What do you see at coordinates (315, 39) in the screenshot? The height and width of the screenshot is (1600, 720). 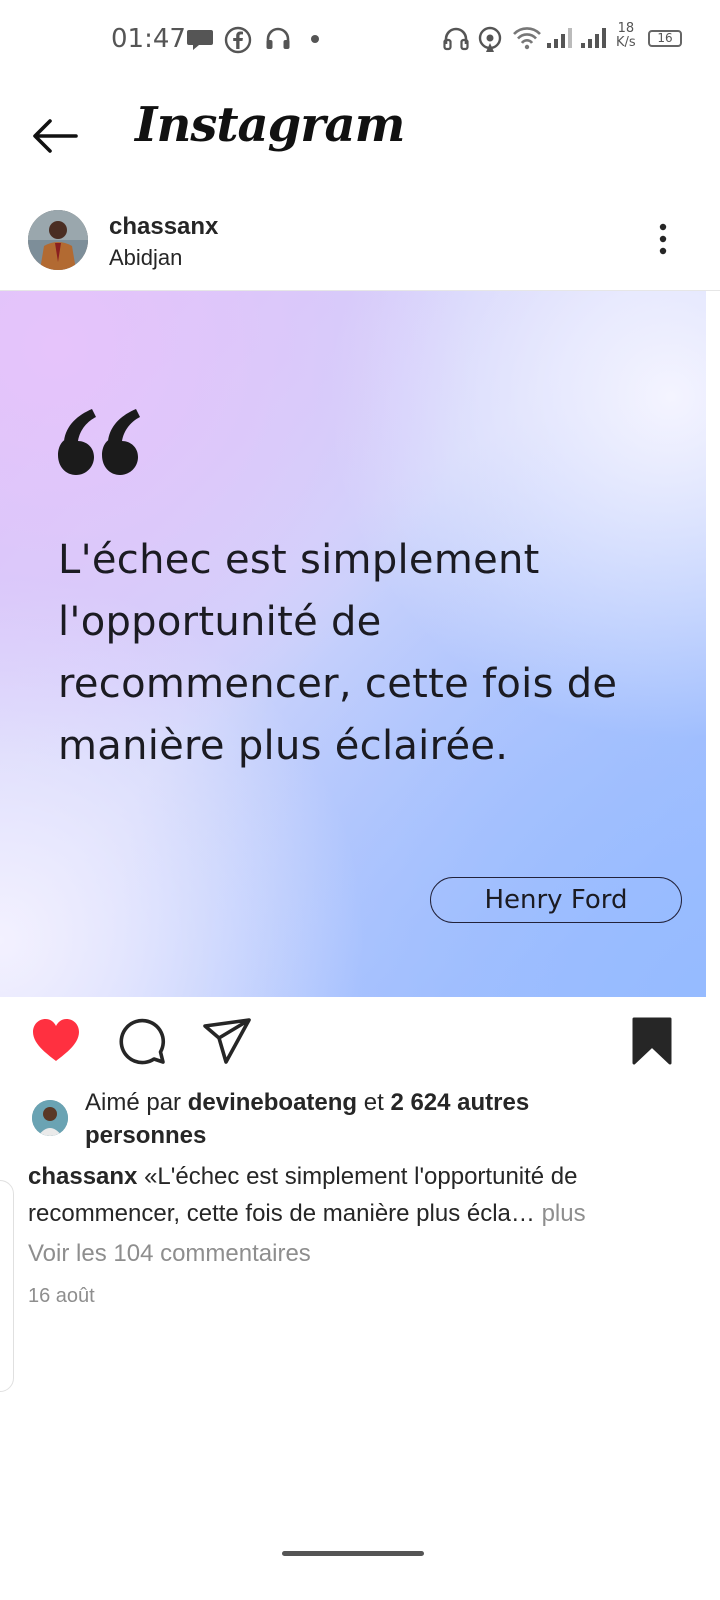 I see `notification-dot-icon` at bounding box center [315, 39].